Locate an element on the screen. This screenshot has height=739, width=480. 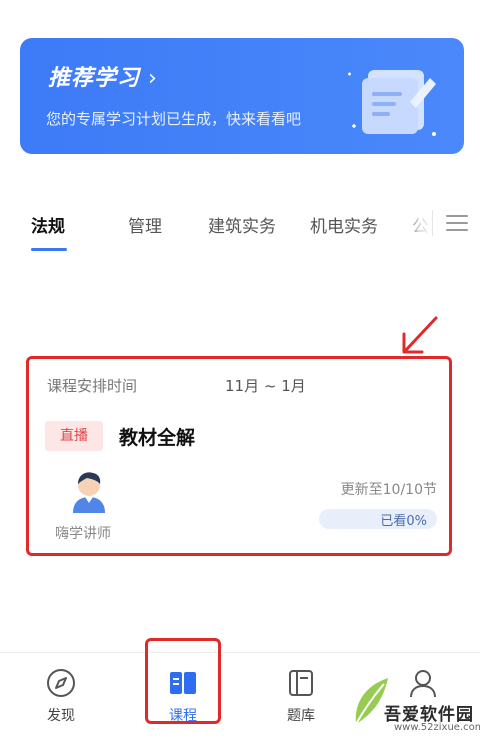
nav-discover: 发现 is located at coordinates (61, 696).